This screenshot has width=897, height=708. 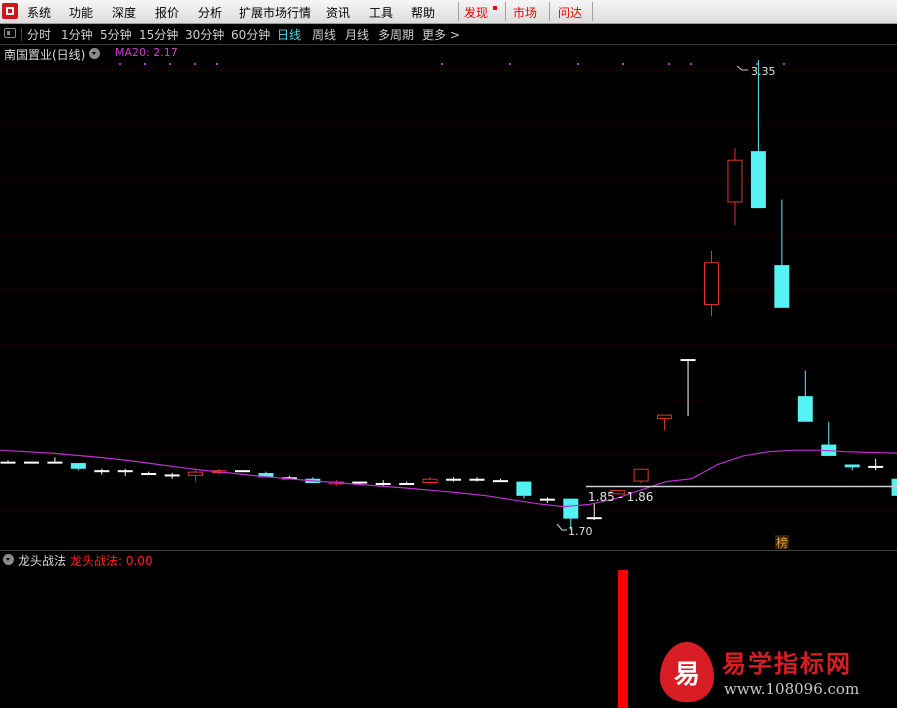 What do you see at coordinates (623, 639) in the screenshot?
I see `indicator-signal-bar` at bounding box center [623, 639].